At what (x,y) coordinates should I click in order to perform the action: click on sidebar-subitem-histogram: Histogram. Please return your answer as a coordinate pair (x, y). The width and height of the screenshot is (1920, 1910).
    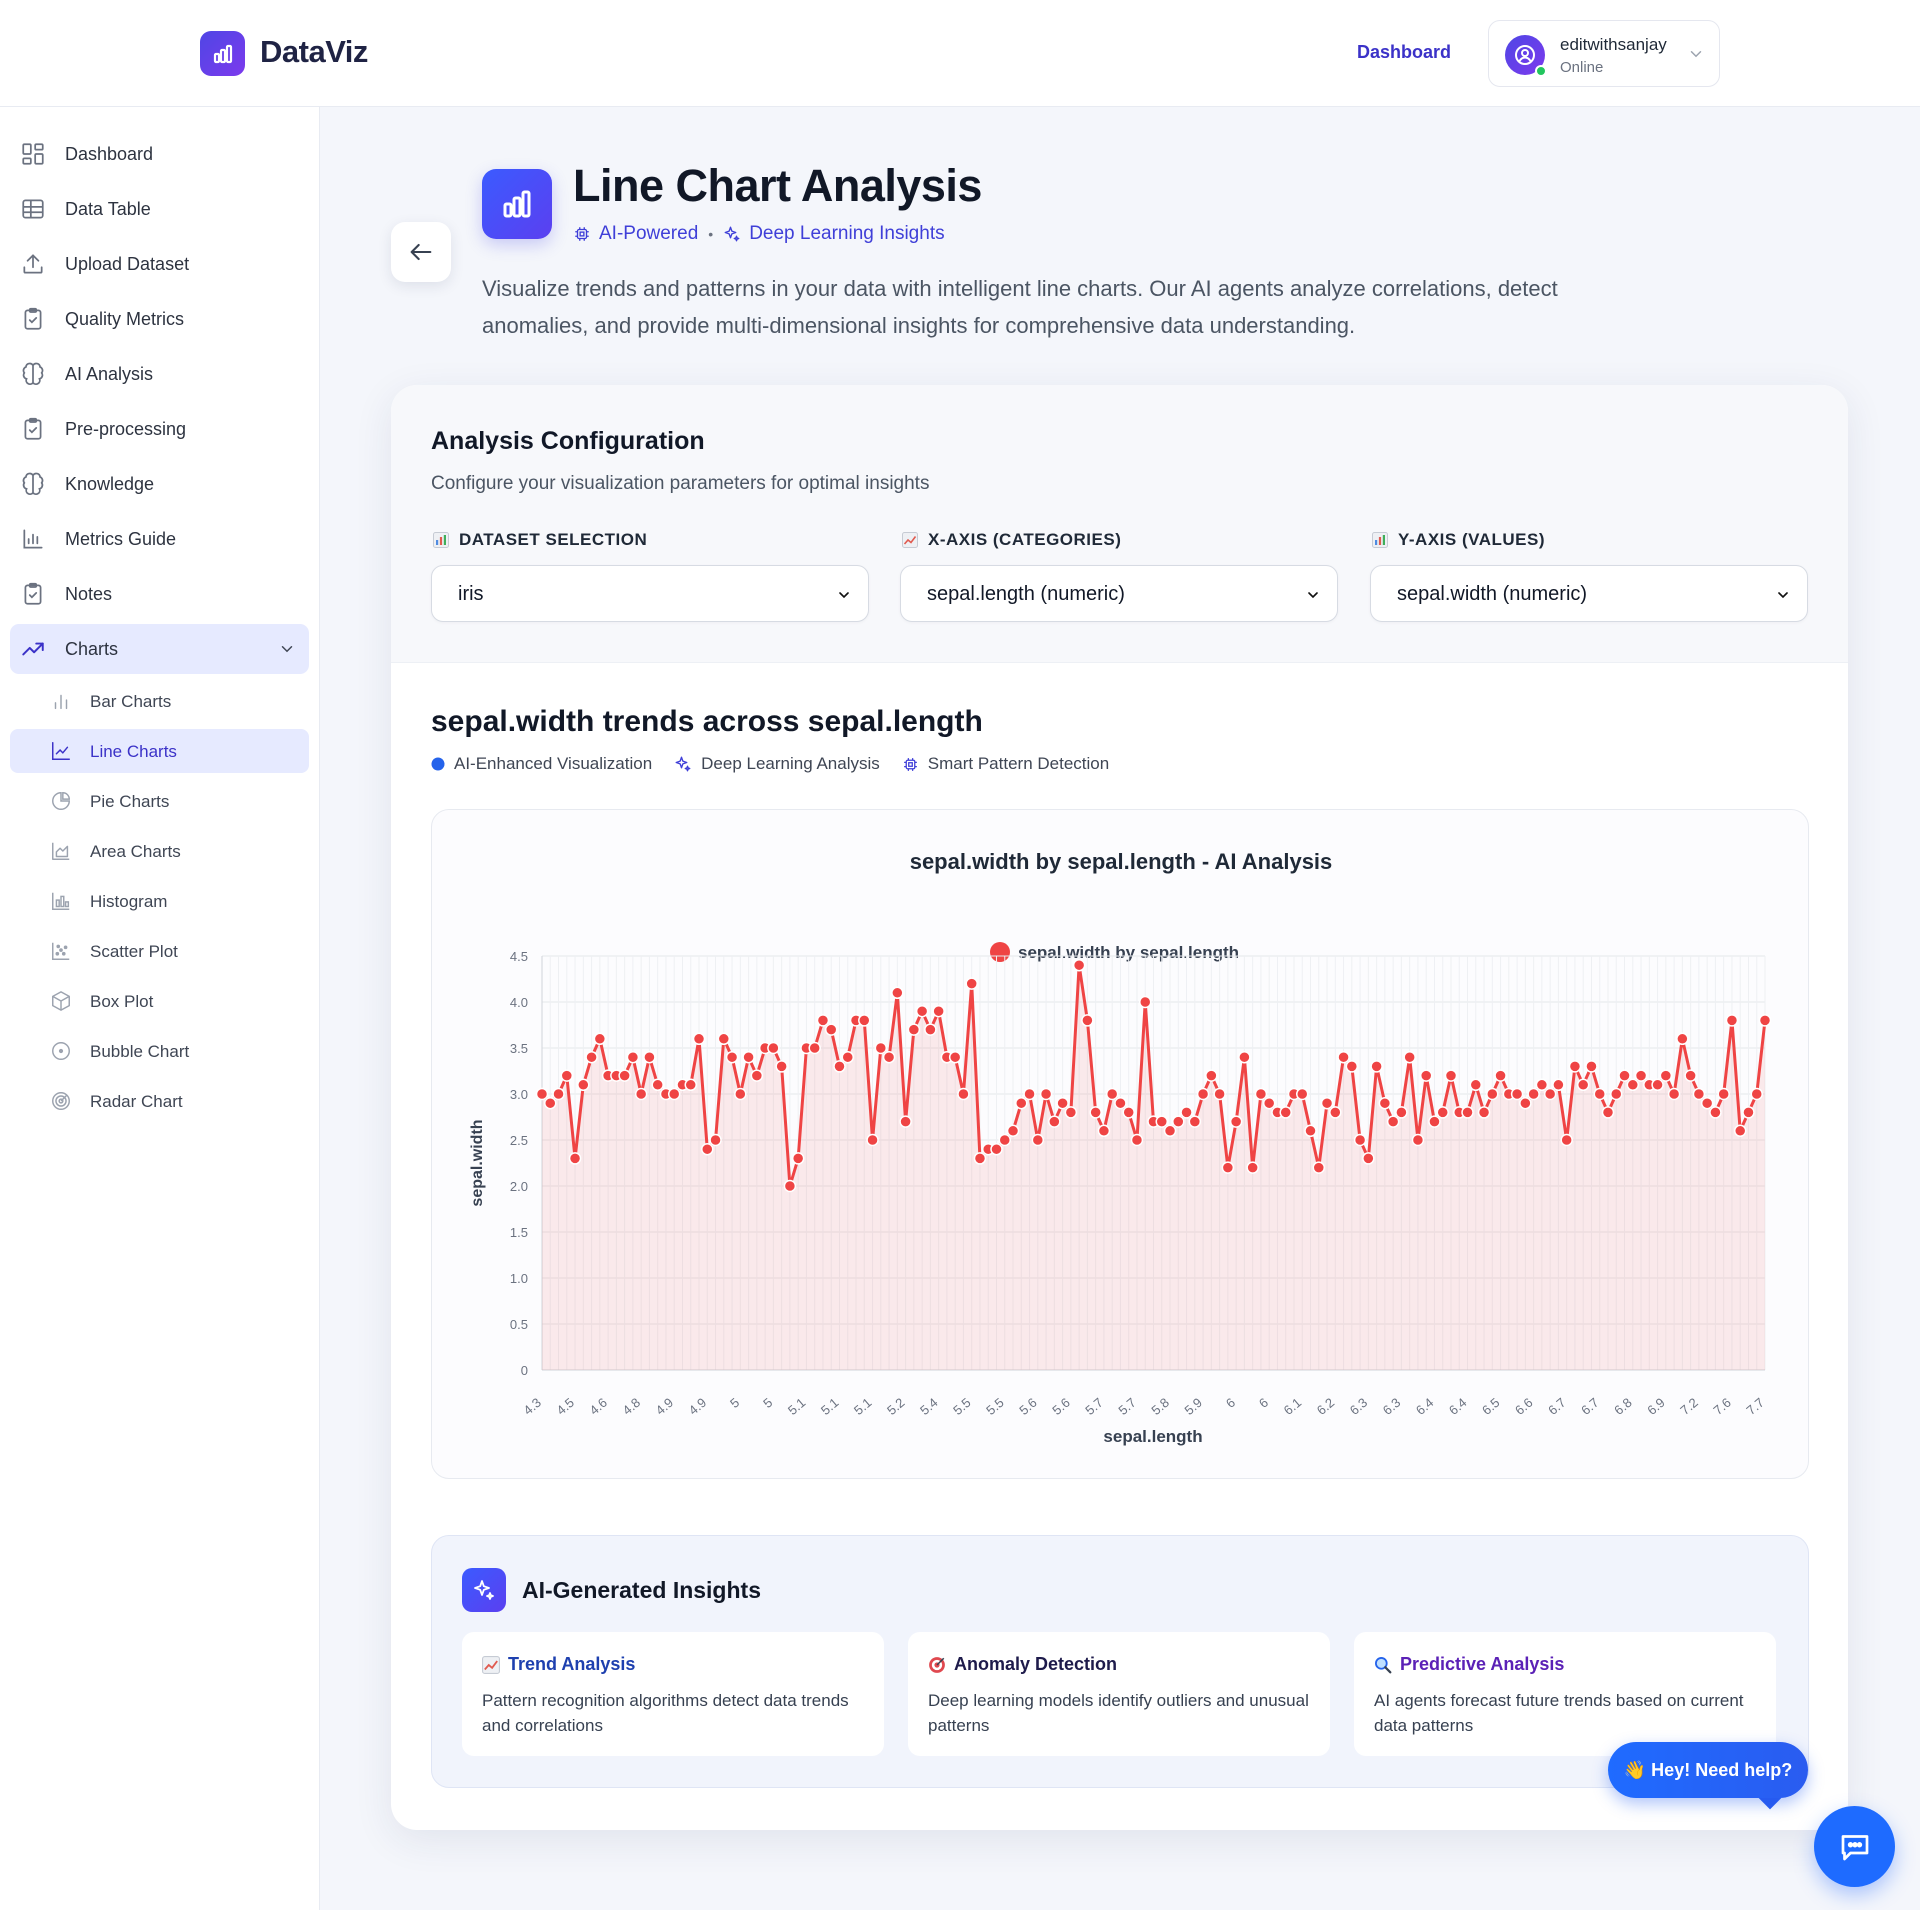
    Looking at the image, I should click on (159, 901).